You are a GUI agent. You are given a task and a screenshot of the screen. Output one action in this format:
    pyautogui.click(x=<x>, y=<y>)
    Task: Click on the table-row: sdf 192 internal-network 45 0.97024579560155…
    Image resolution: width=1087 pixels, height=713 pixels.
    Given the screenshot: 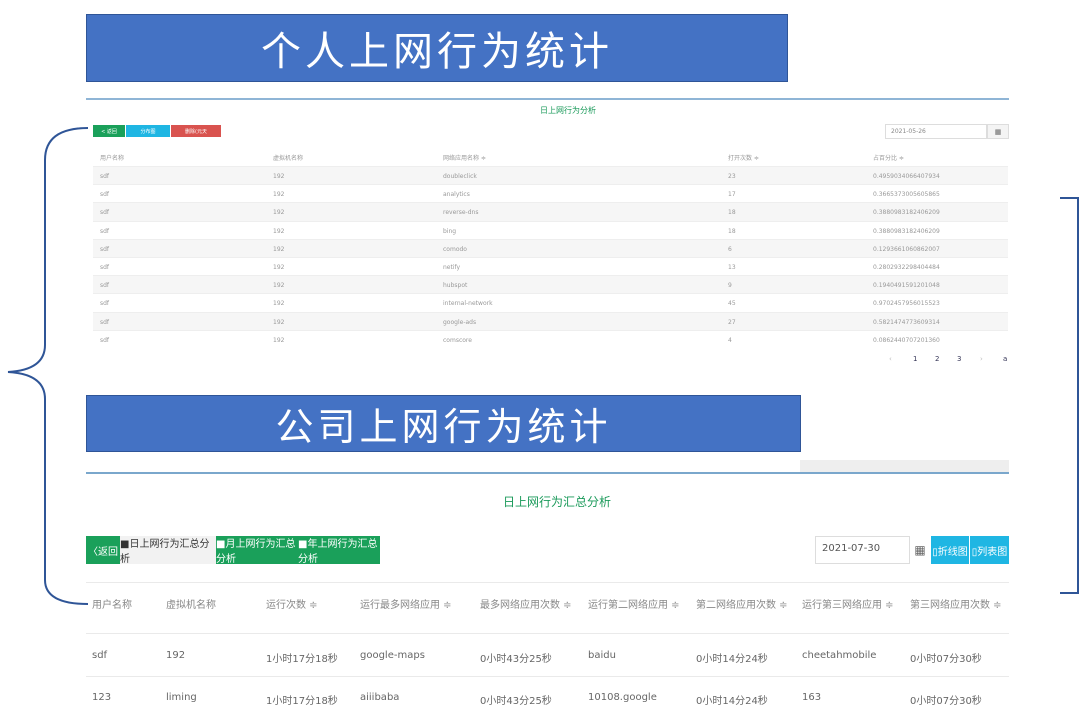 What is the action you would take?
    pyautogui.click(x=550, y=302)
    